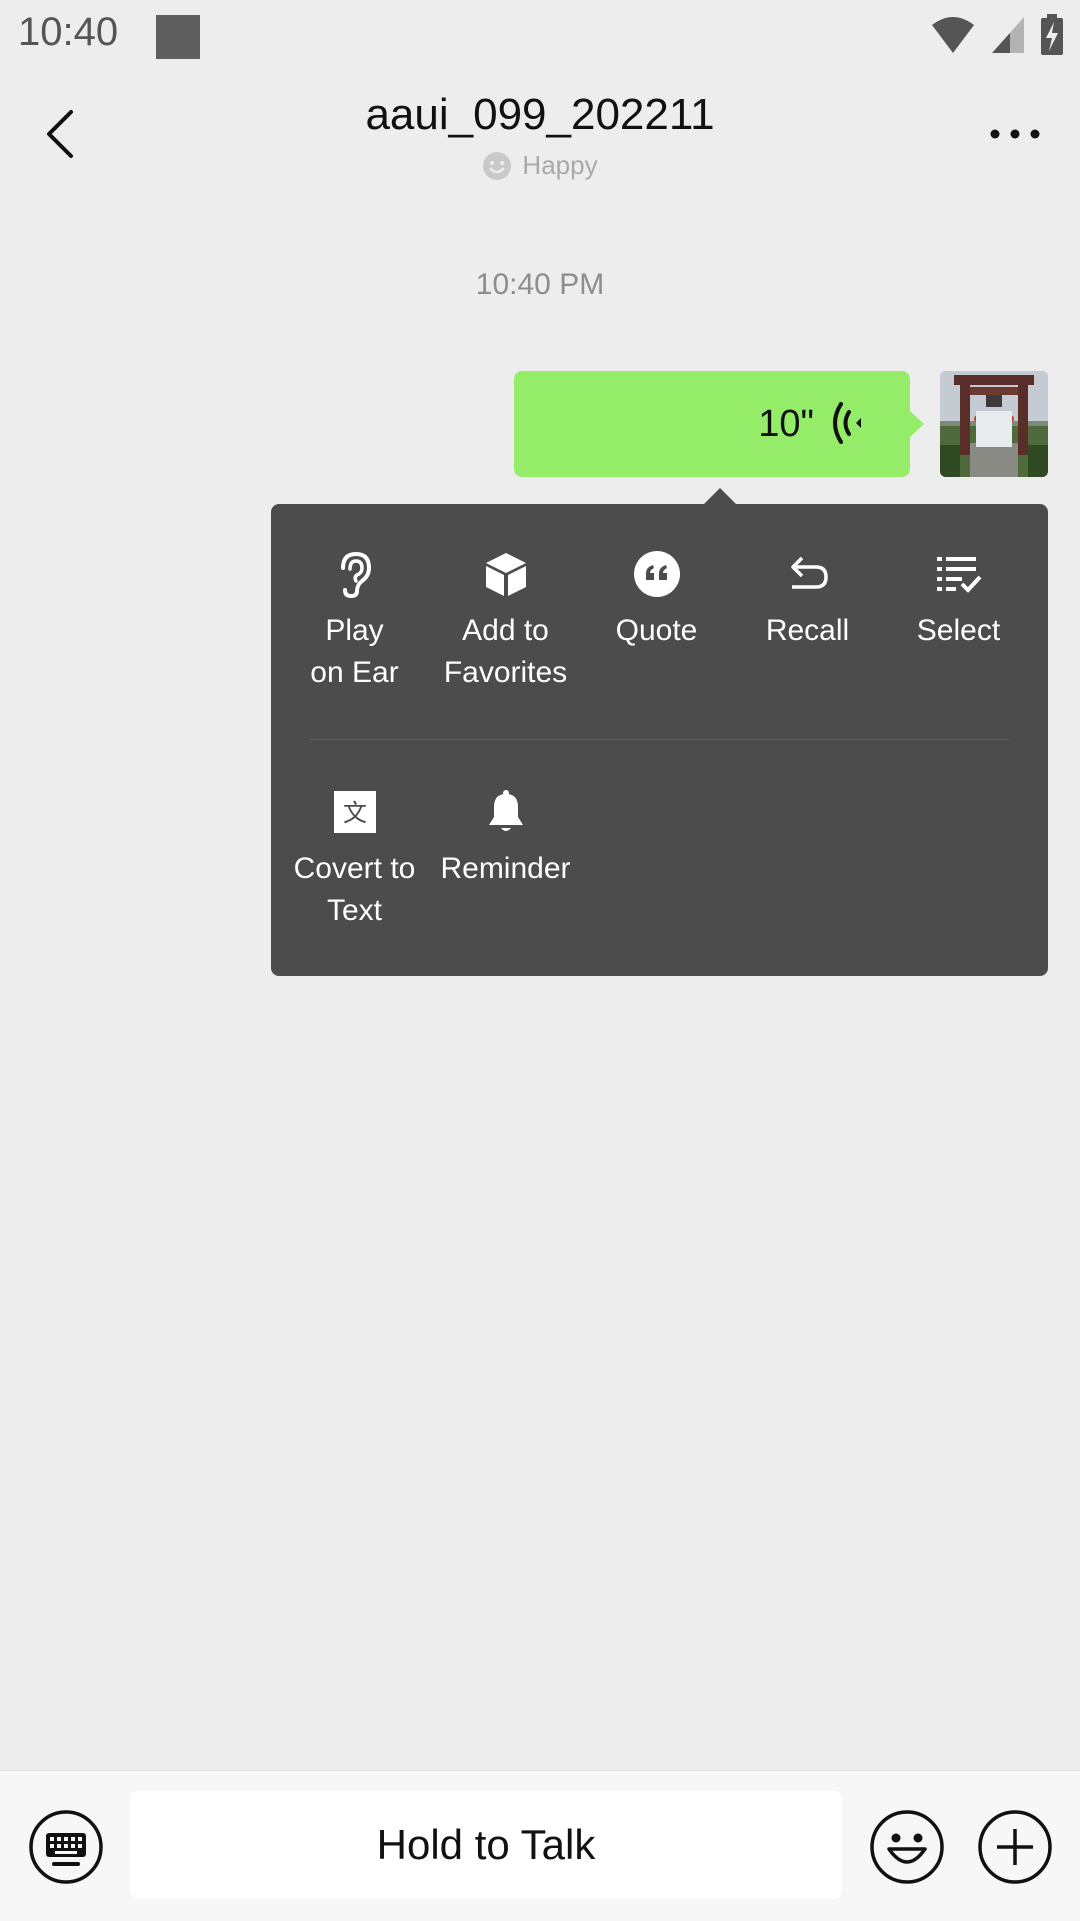 The image size is (1080, 1921). I want to click on menu-item-recall: Recall, so click(807, 621).